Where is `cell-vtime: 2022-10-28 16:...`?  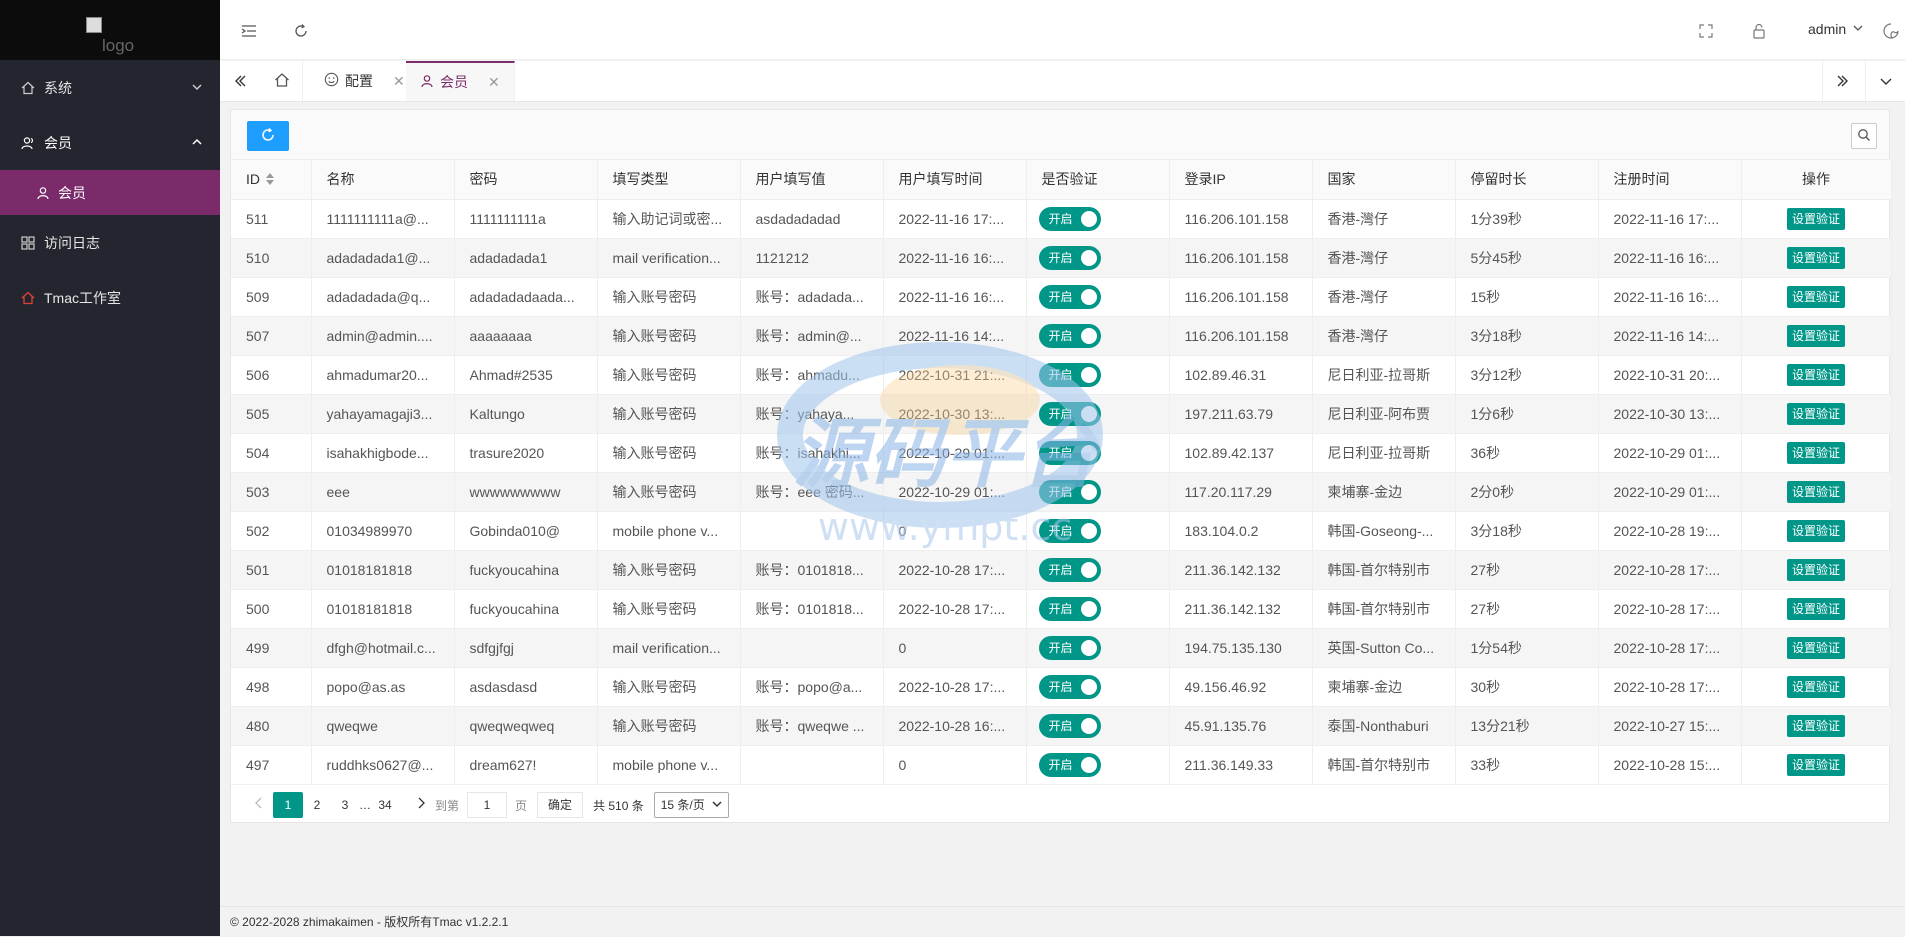 cell-vtime: 2022-10-28 16:... is located at coordinates (955, 726).